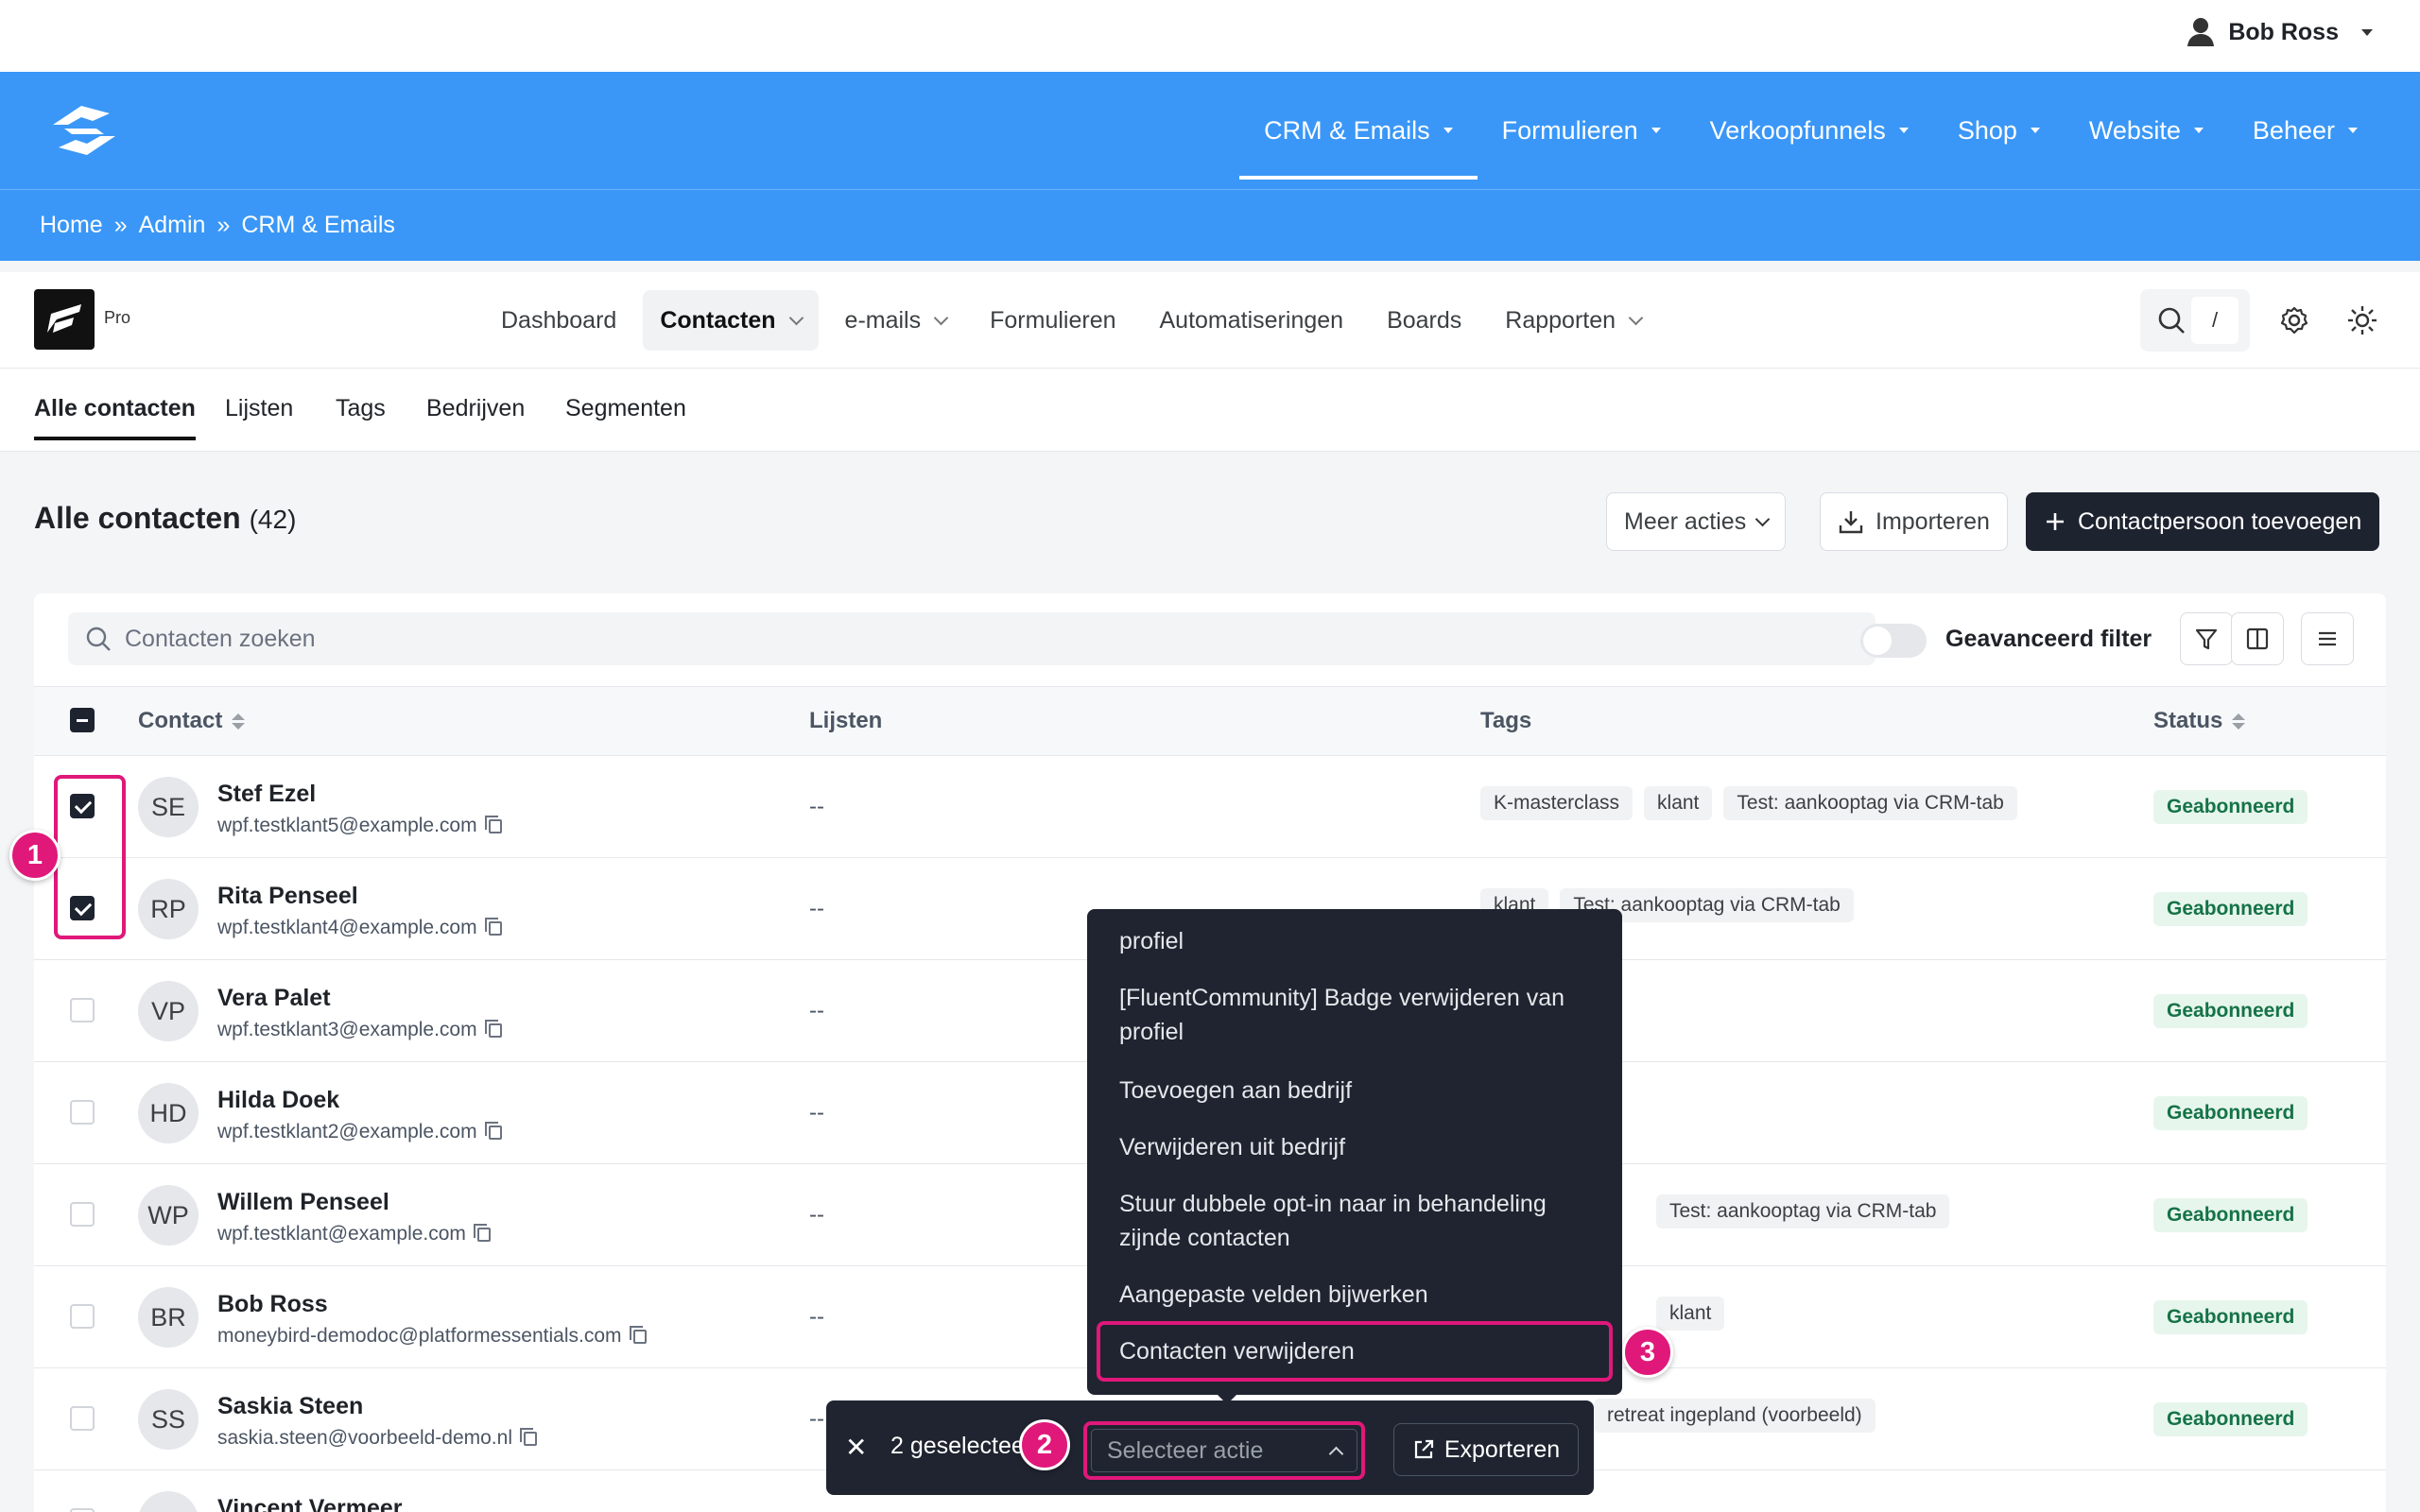  Describe the element at coordinates (2188, 720) in the screenshot. I see `column-label: Status` at that location.